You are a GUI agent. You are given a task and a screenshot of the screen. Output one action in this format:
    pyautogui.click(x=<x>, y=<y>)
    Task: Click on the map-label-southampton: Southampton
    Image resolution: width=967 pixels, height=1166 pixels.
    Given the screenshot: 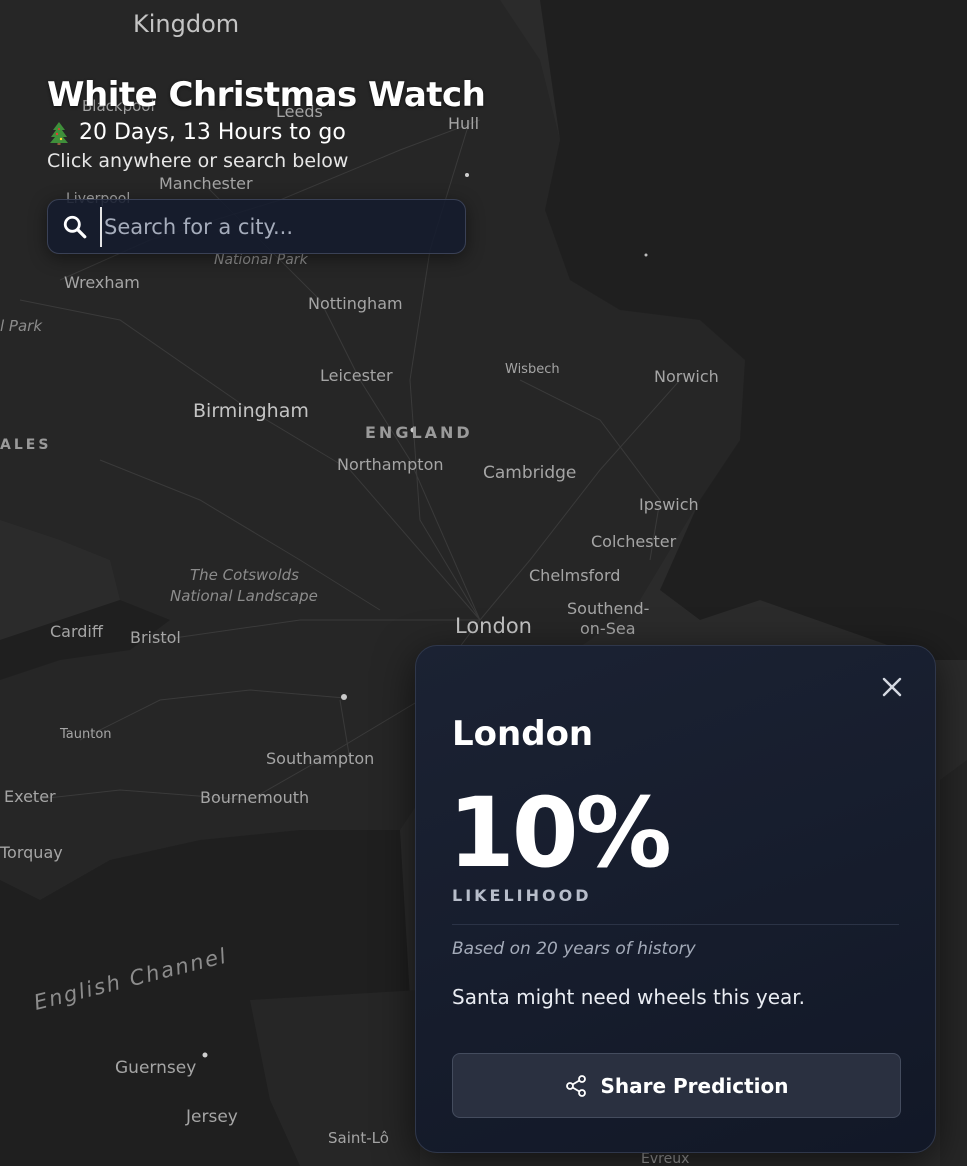 What is the action you would take?
    pyautogui.click(x=320, y=758)
    